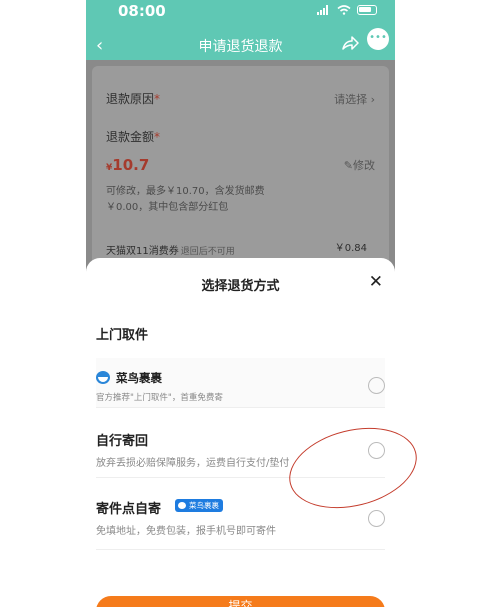 This screenshot has height=607, width=480. Describe the element at coordinates (139, 378) in the screenshot. I see `option-title: 菜鸟裹裹` at that location.